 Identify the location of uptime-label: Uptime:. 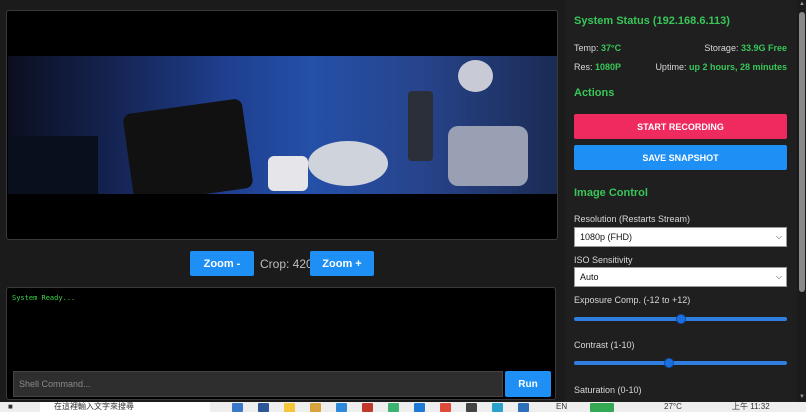
(671, 67).